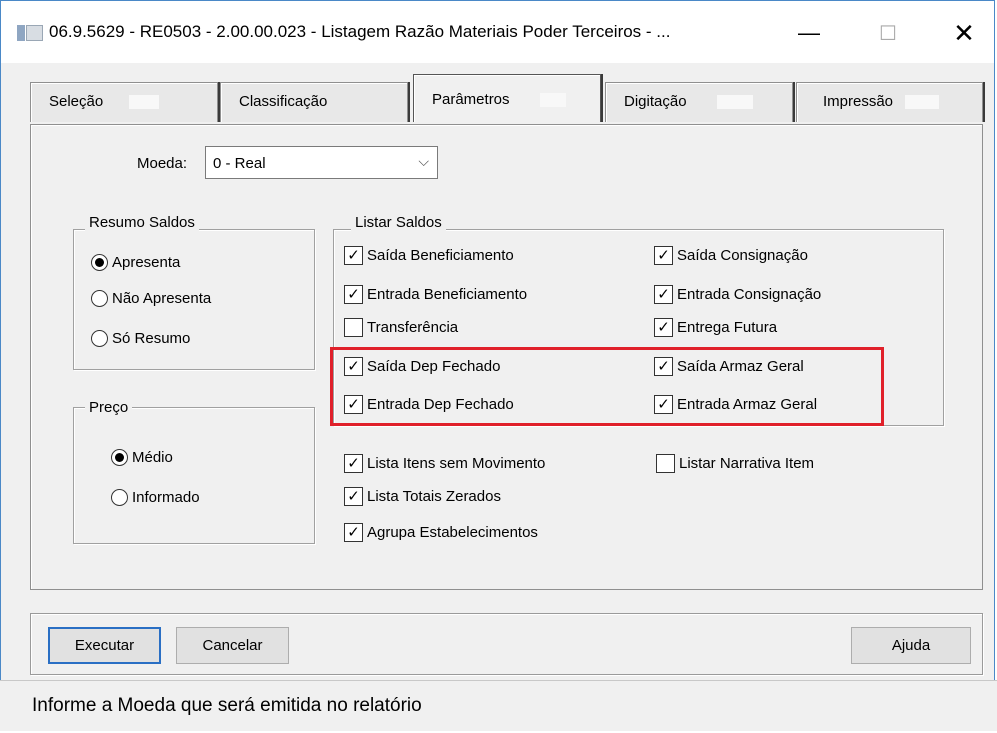  Describe the element at coordinates (321, 162) in the screenshot. I see `moeda-select: 0 - Real ⌵` at that location.